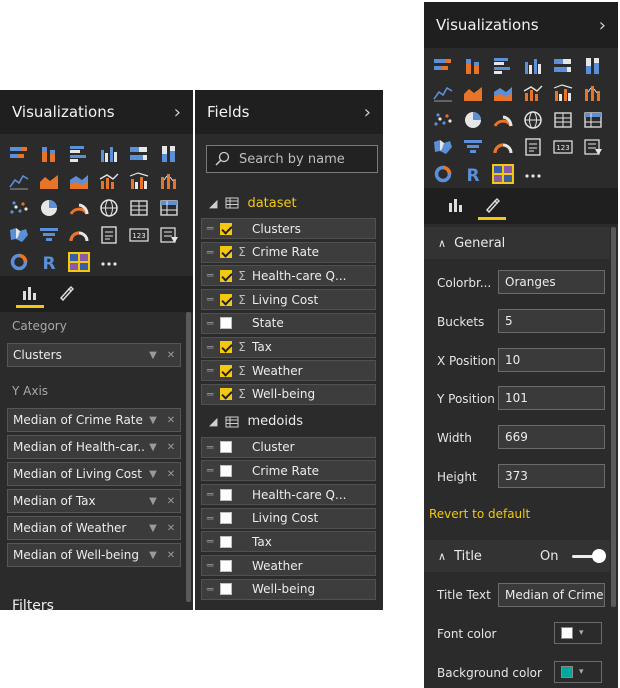 Image resolution: width=620 pixels, height=688 pixels. What do you see at coordinates (139, 154) in the screenshot?
I see `100-bar-icon` at bounding box center [139, 154].